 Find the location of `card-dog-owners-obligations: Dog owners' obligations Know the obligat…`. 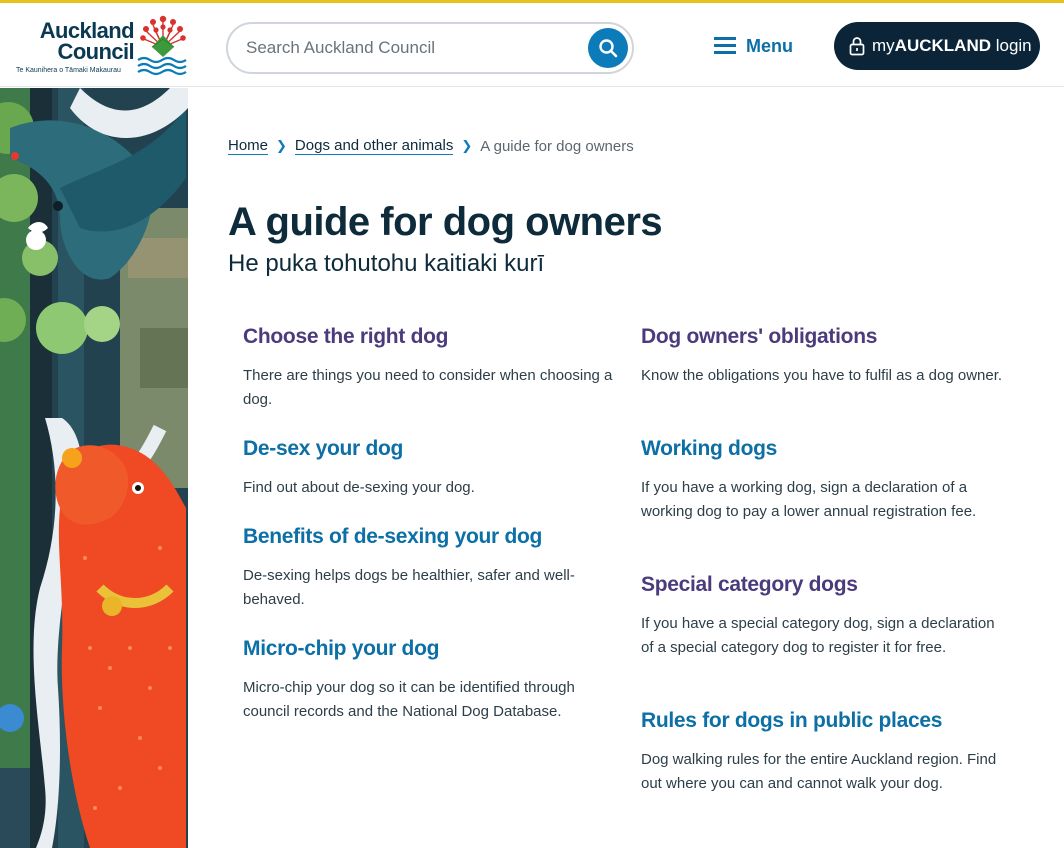

card-dog-owners-obligations: Dog owners' obligations Know the obligat… is located at coordinates (826, 356).